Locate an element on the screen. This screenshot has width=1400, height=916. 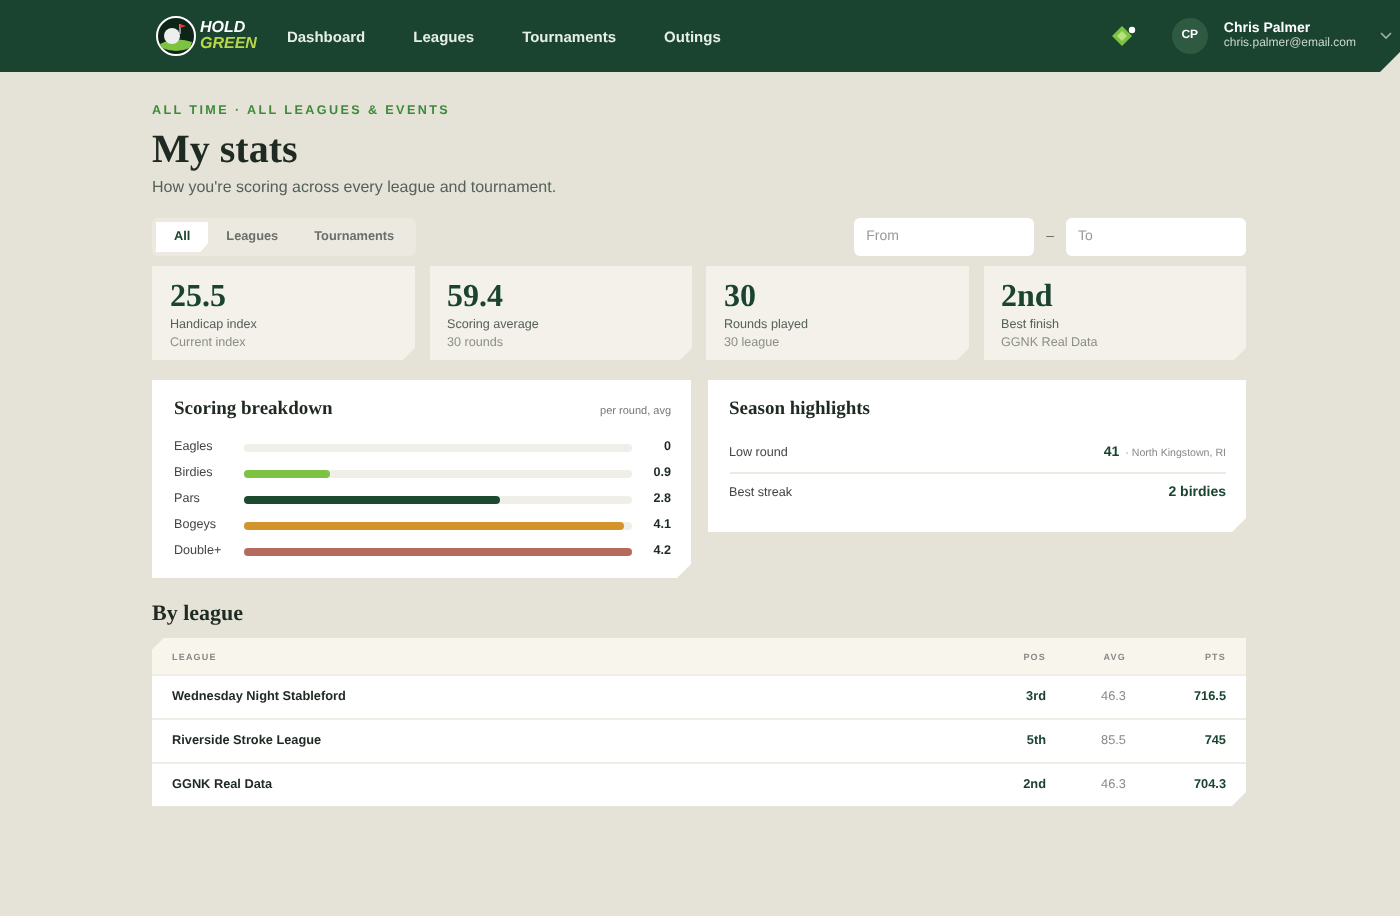
logo-text: HOLD is located at coordinates (224, 28).